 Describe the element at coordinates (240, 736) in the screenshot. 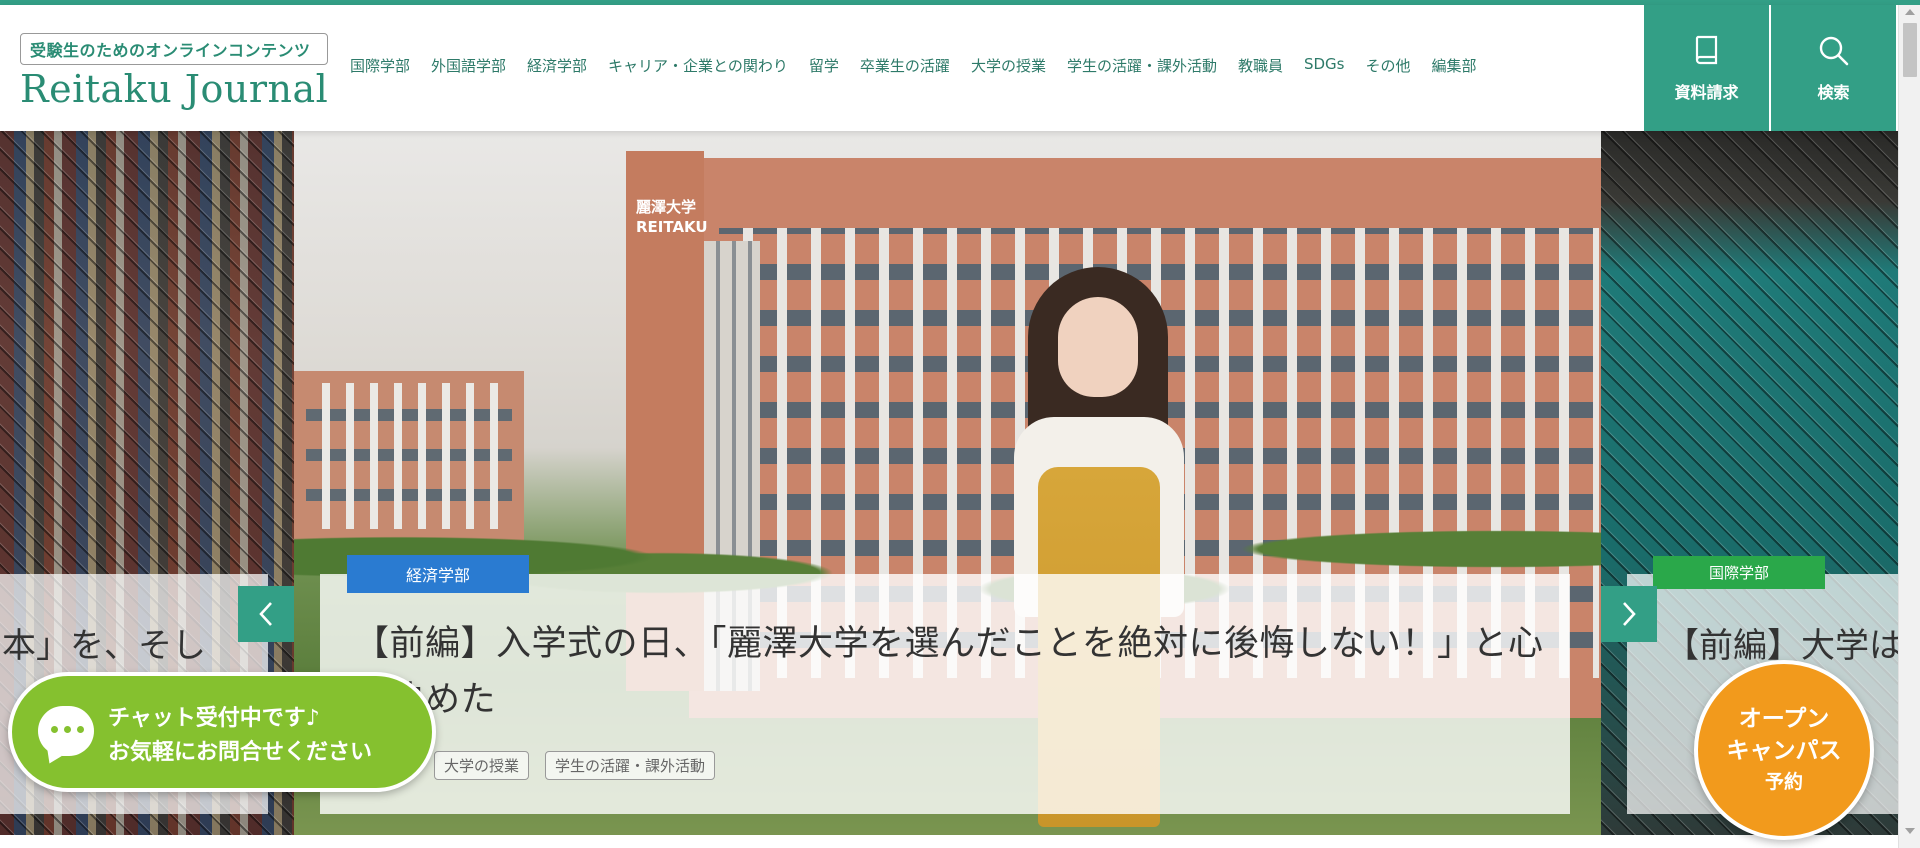

I see `chat-text: チャット受付中です♪ お気軽にお問合せください` at that location.